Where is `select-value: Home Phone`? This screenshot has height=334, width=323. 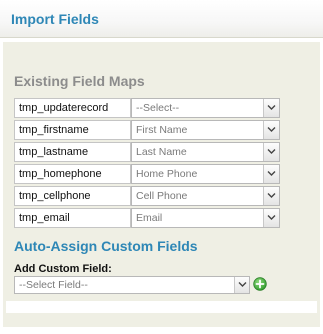
select-value: Home Phone is located at coordinates (167, 174).